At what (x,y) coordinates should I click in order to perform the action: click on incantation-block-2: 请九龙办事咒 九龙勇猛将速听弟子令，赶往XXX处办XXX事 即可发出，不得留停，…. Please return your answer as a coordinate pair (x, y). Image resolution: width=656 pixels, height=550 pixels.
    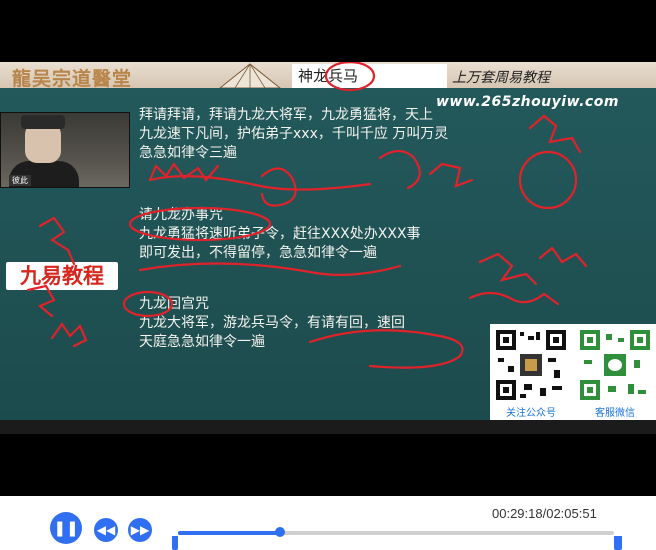
    Looking at the image, I should click on (299, 234).